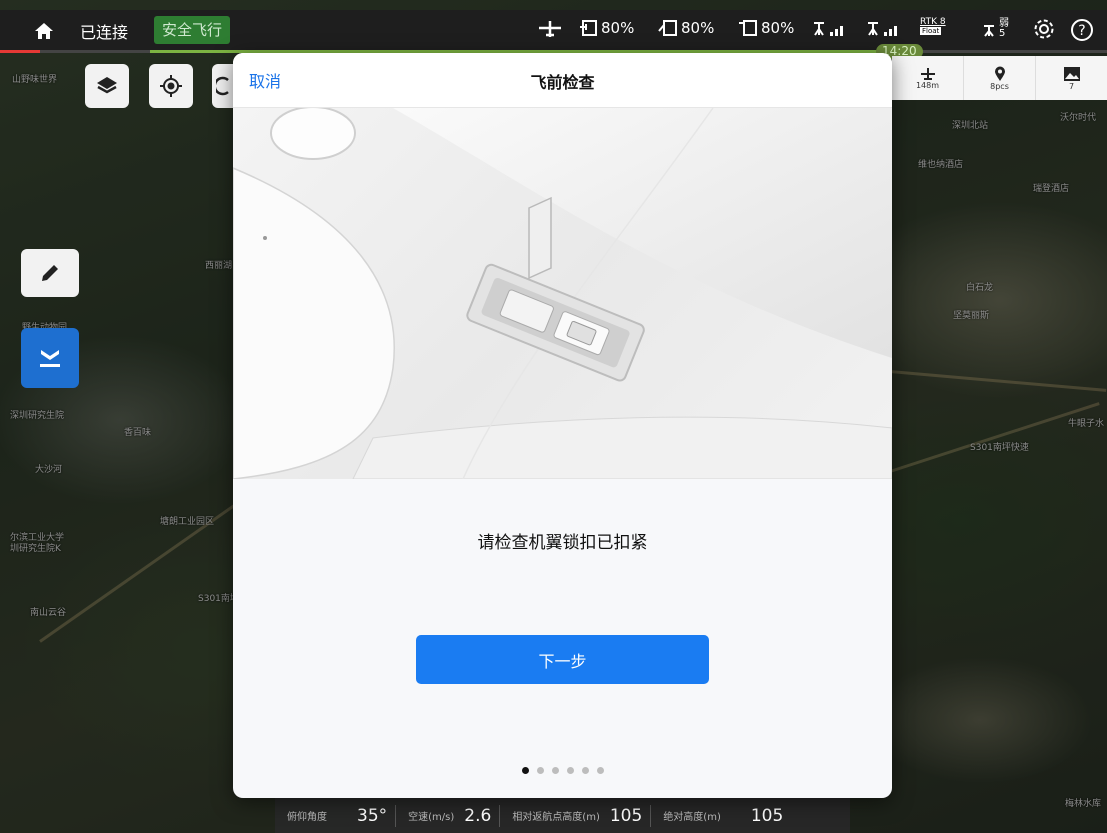 This screenshot has height=833, width=1107. What do you see at coordinates (588, 28) in the screenshot?
I see `aircraft-battery-icon` at bounding box center [588, 28].